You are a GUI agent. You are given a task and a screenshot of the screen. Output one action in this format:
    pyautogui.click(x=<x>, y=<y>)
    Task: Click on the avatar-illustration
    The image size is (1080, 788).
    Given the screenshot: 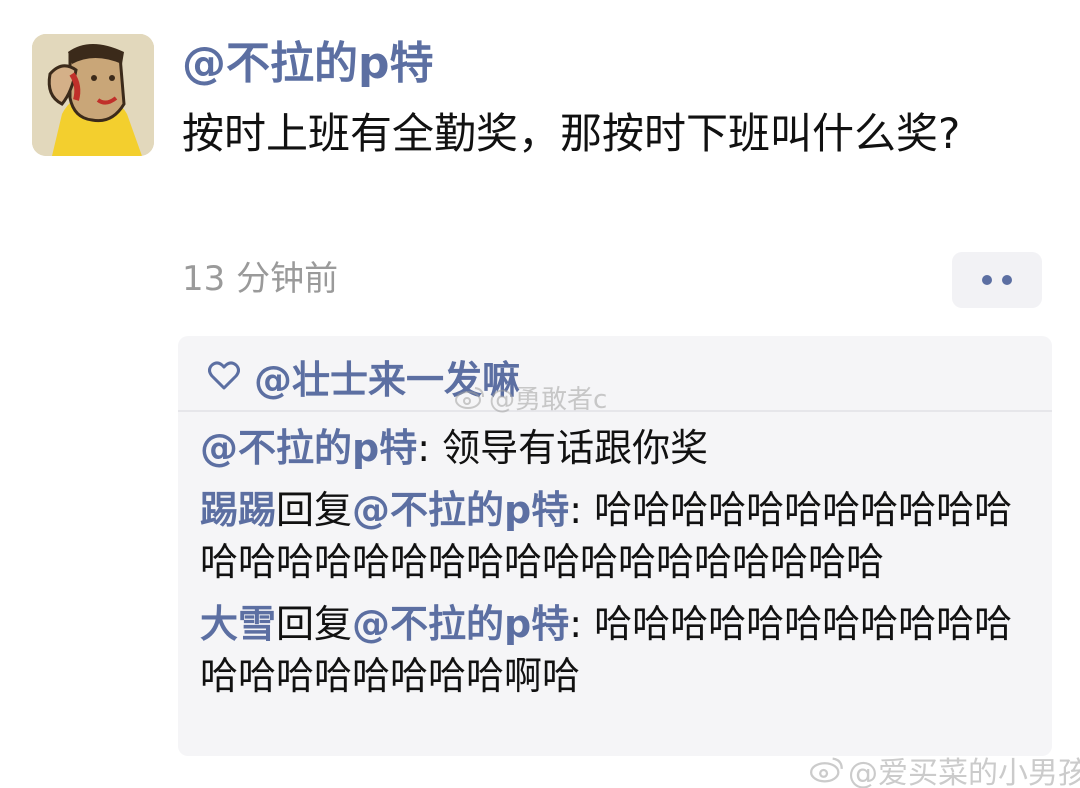 What is the action you would take?
    pyautogui.click(x=93, y=95)
    